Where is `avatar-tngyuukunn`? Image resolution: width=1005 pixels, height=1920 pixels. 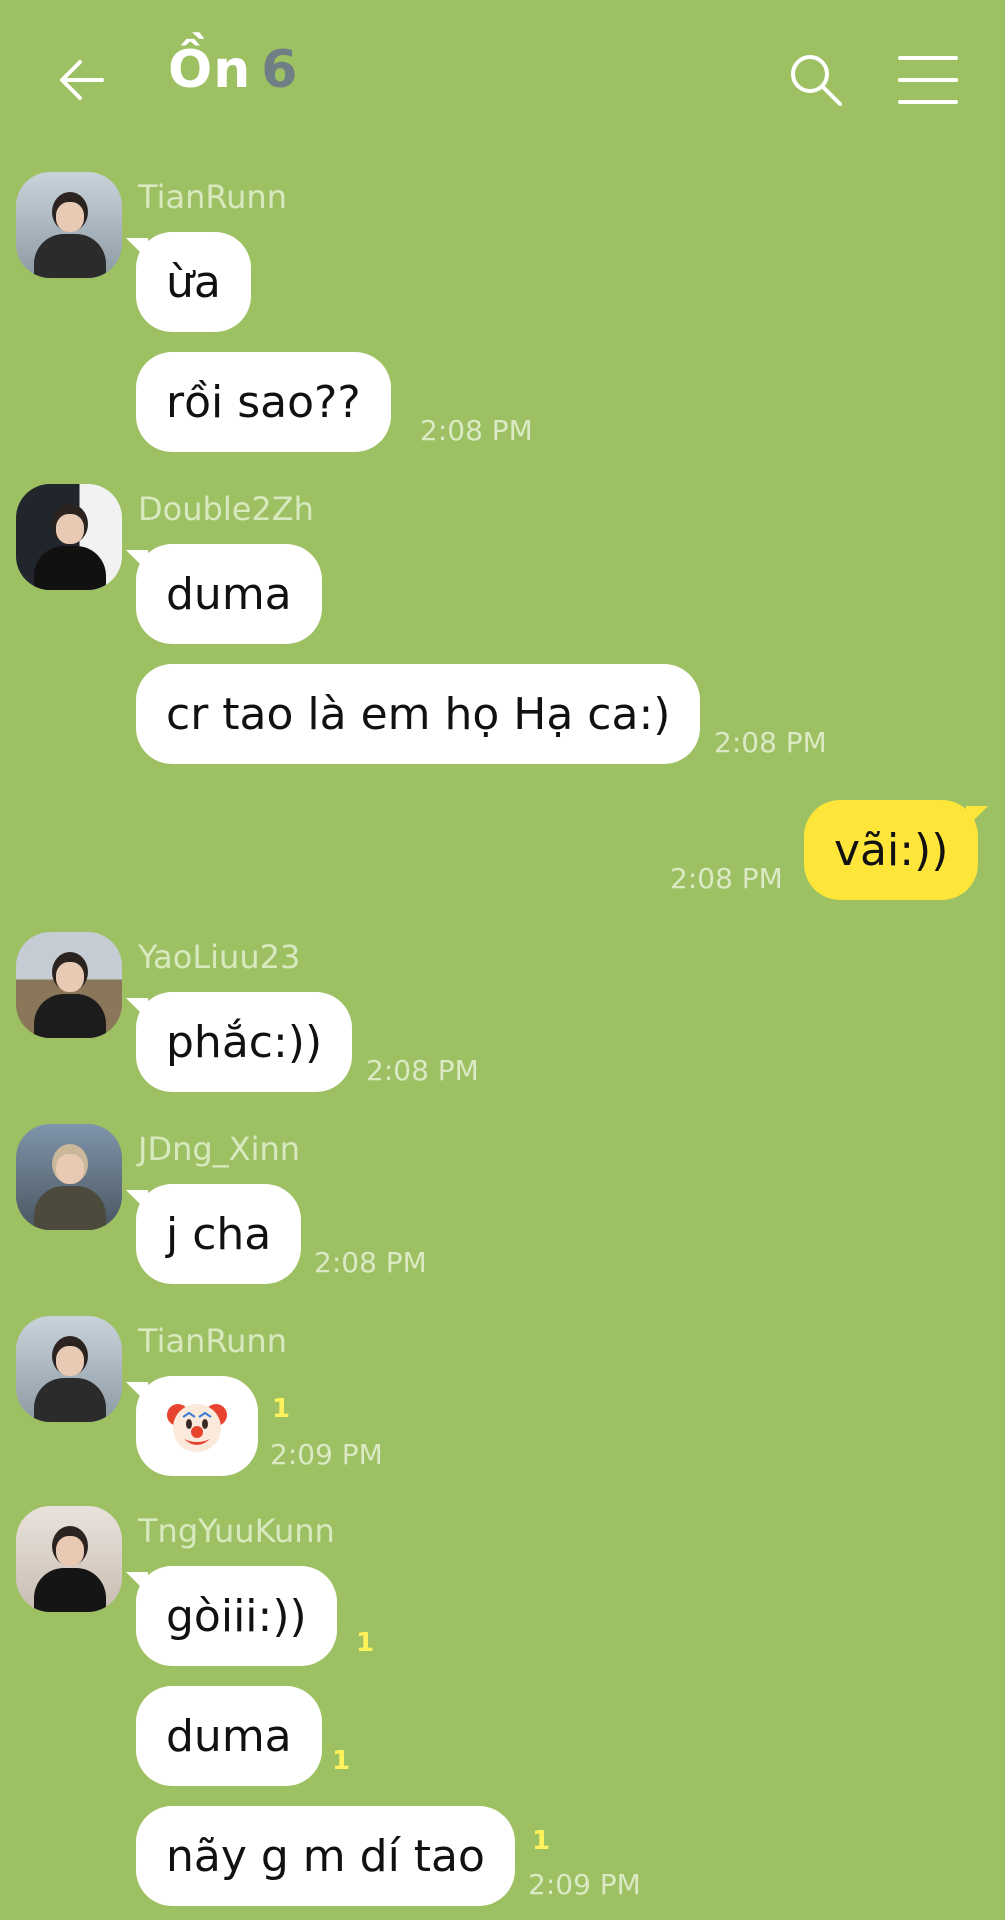 avatar-tngyuukunn is located at coordinates (69, 1559).